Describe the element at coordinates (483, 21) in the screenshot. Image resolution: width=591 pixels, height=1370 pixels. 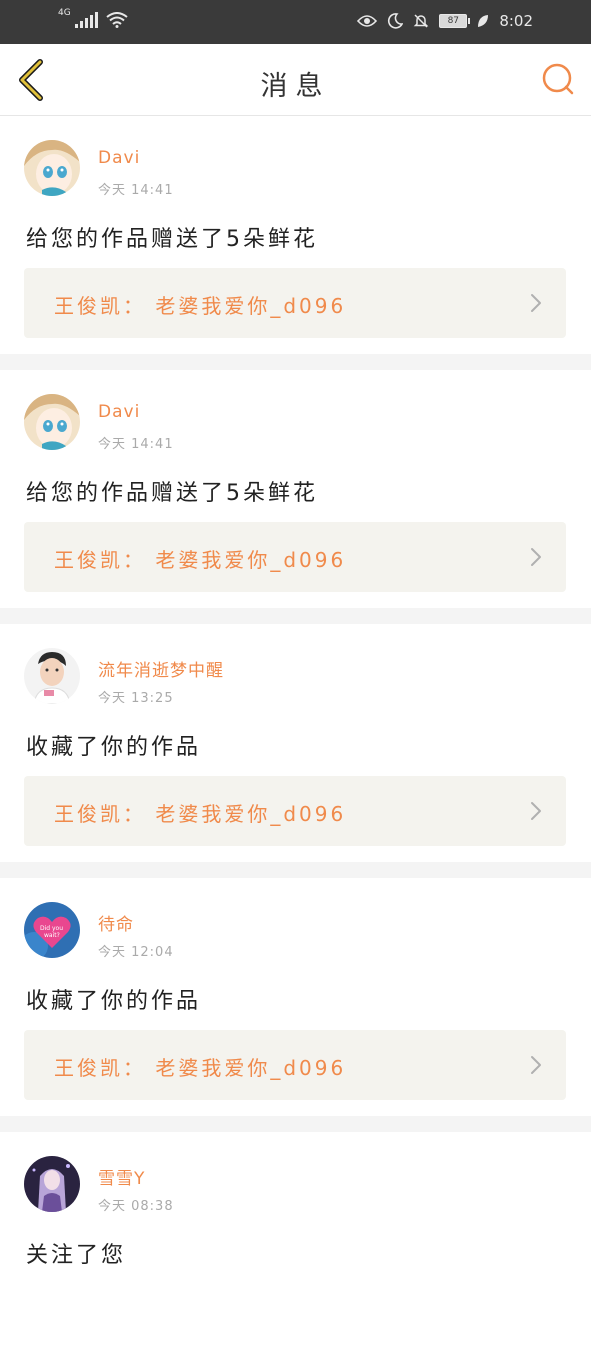
I see `leaf-icon` at that location.